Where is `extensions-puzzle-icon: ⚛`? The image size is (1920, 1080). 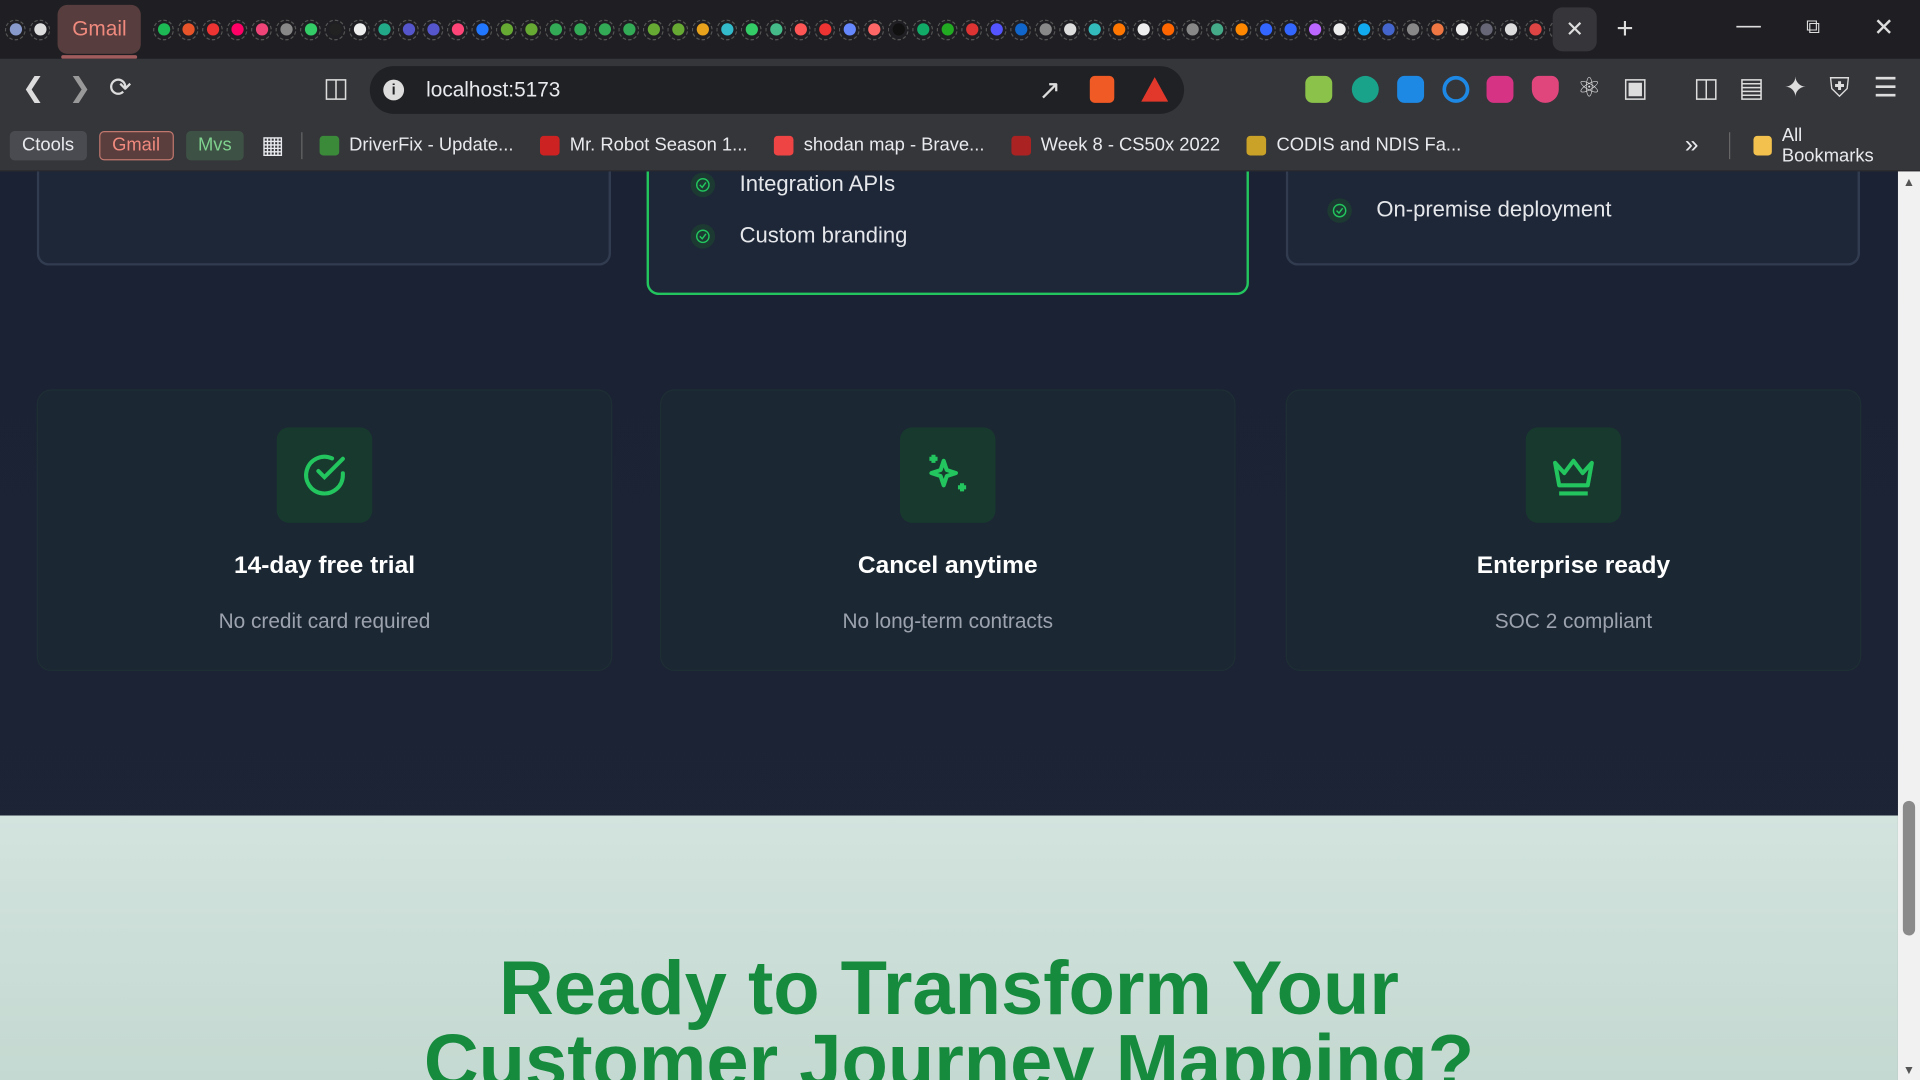
extensions-puzzle-icon: ⚛ is located at coordinates (1589, 87).